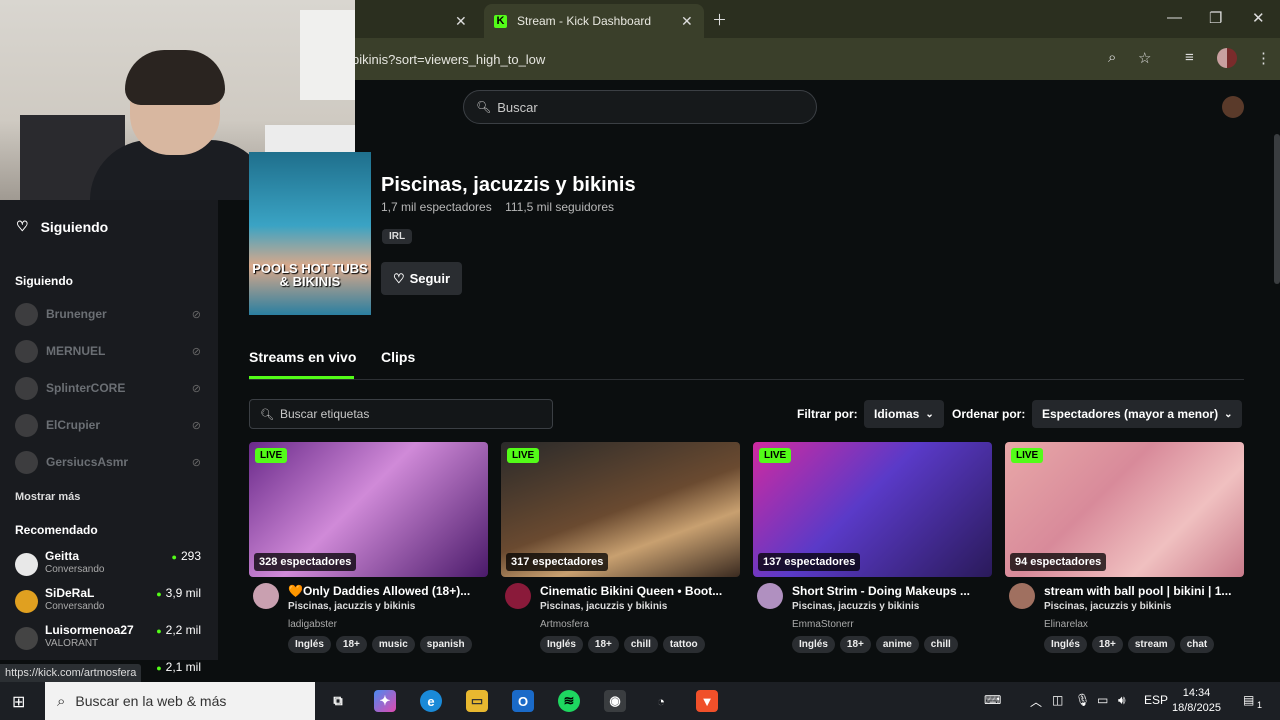  I want to click on user-avatar, so click(1233, 107).